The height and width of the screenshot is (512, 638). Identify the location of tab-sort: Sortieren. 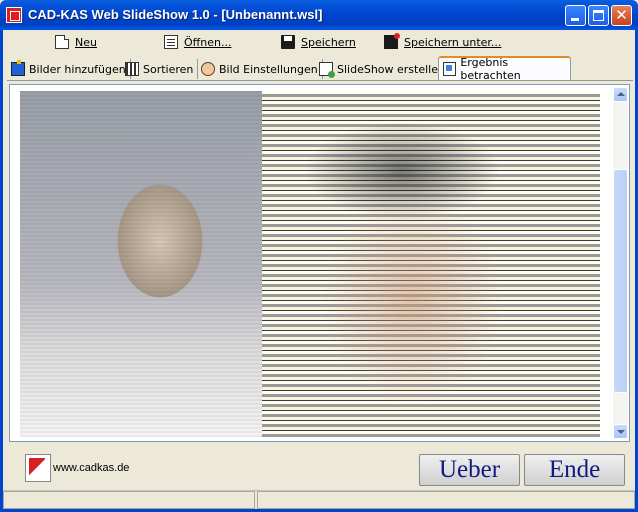
(160, 69).